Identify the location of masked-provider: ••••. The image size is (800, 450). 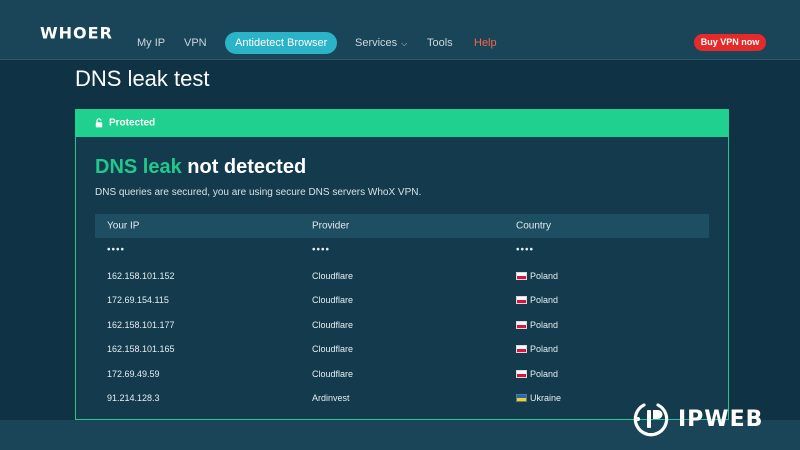
(321, 250).